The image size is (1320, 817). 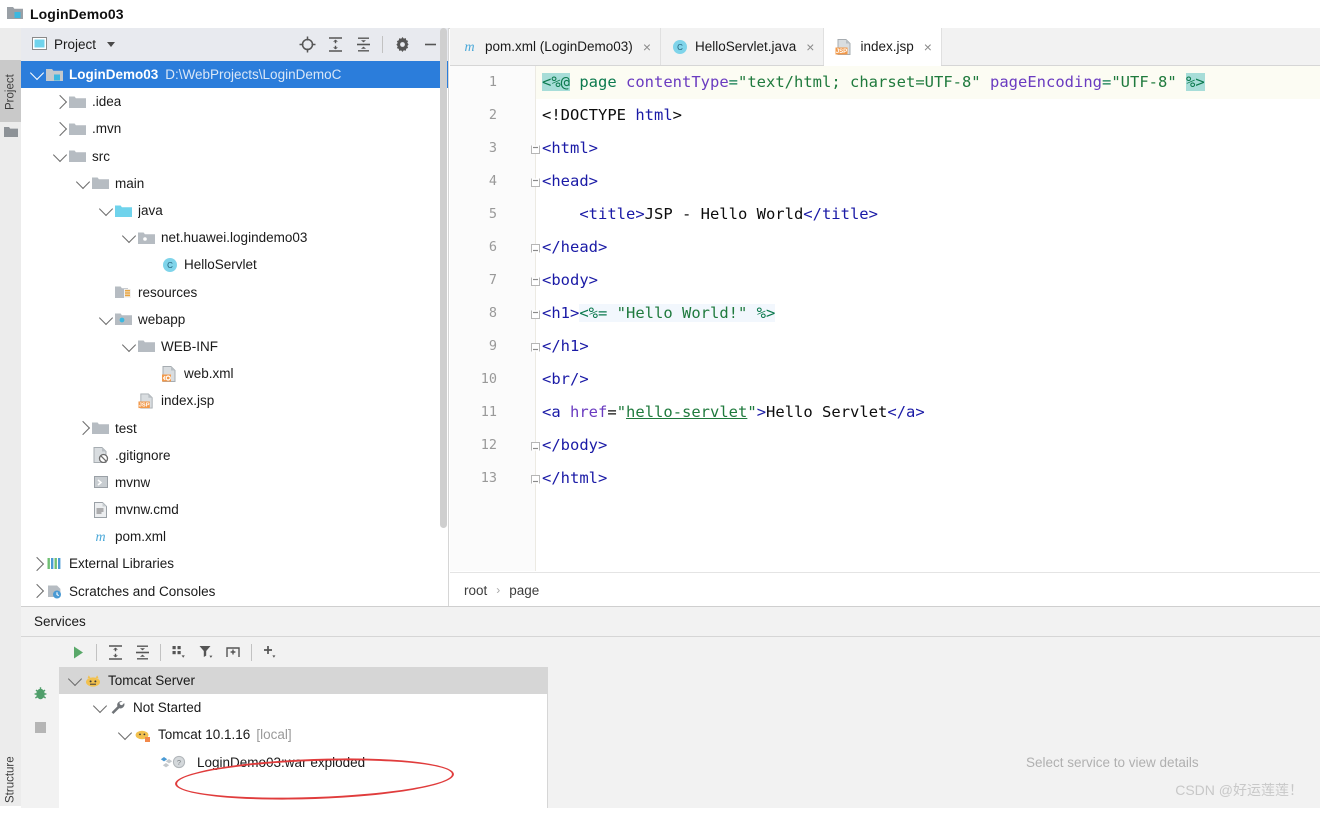 What do you see at coordinates (524, 590) in the screenshot?
I see `breadcrumb-item: page` at bounding box center [524, 590].